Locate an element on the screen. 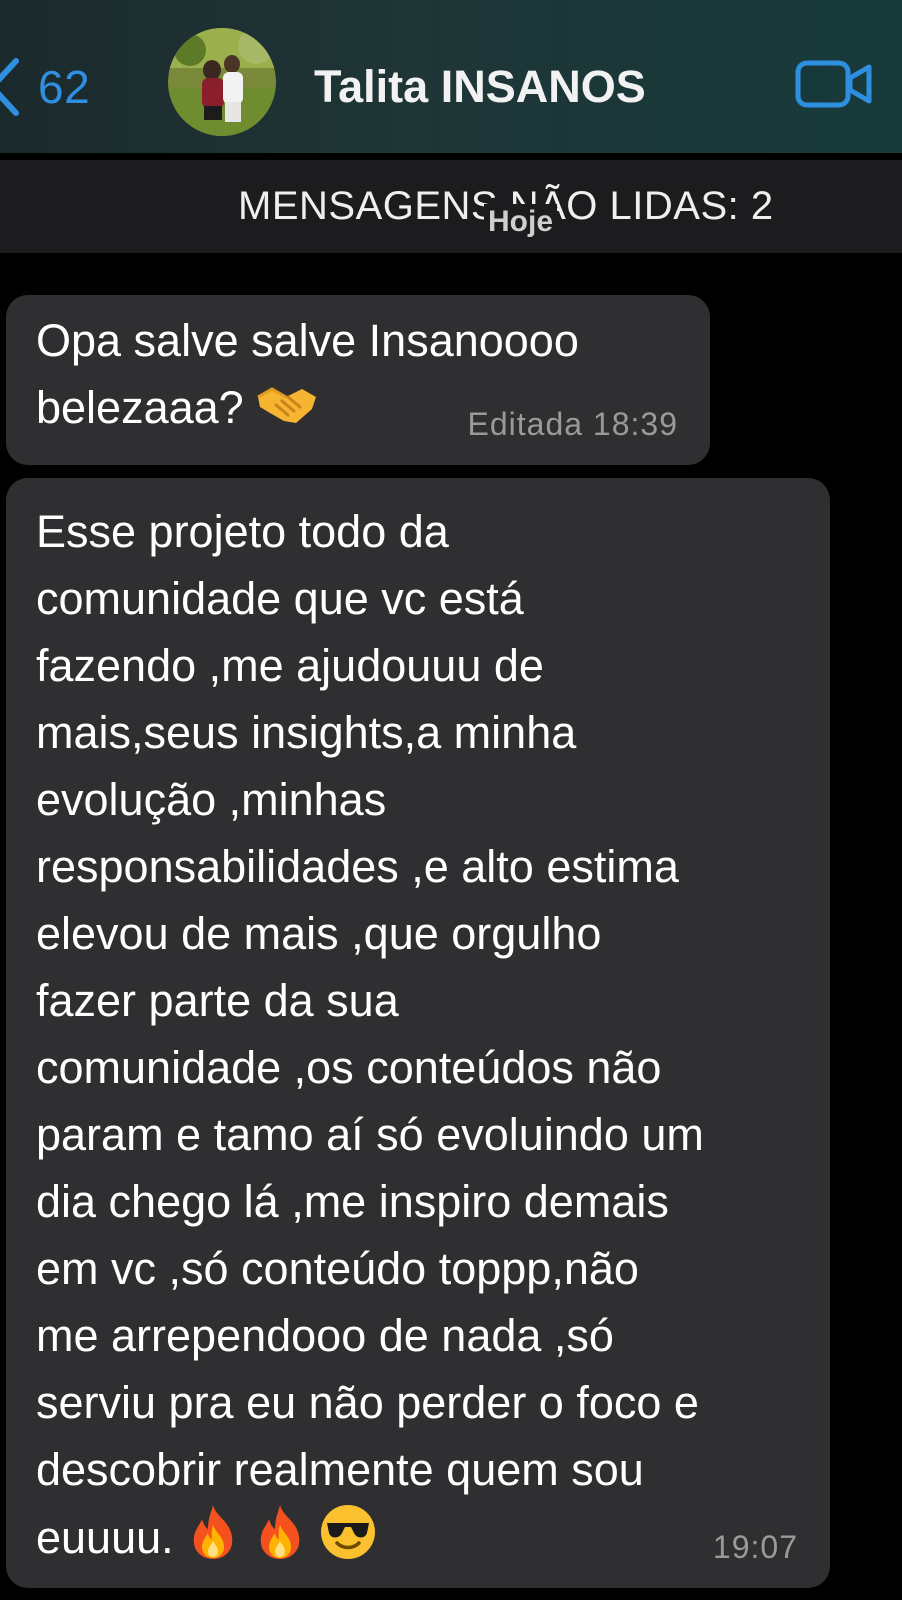  message-meta: 19:07 is located at coordinates (755, 1547).